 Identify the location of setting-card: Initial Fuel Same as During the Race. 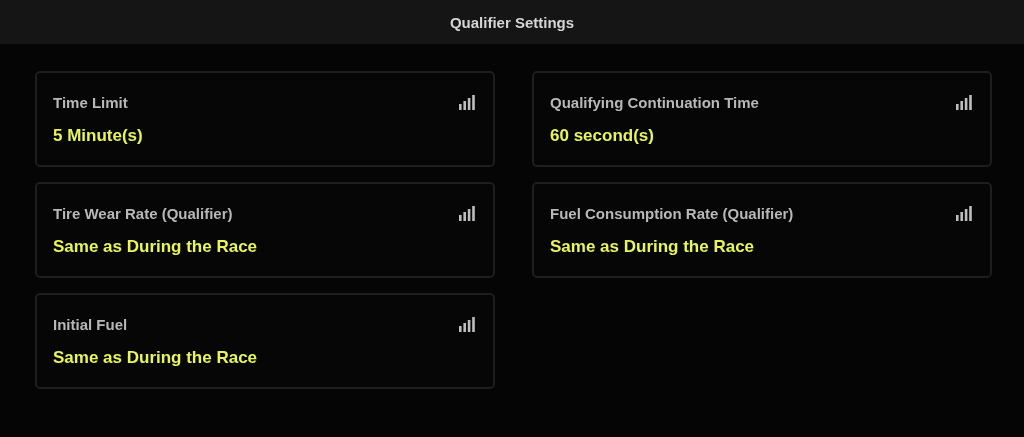
(265, 341).